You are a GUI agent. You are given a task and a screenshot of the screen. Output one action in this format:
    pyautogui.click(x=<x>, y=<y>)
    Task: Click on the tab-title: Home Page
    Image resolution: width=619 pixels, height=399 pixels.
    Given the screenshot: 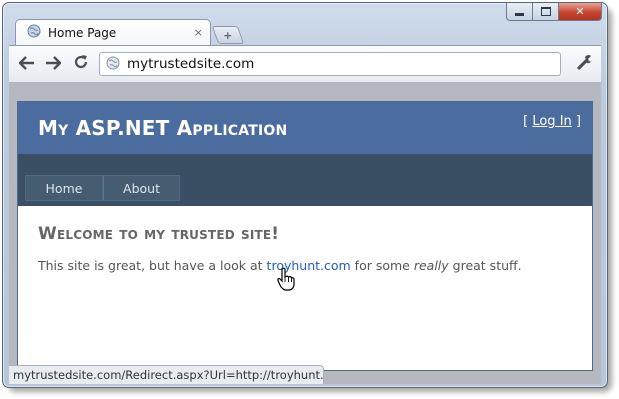 What is the action you would take?
    pyautogui.click(x=82, y=32)
    